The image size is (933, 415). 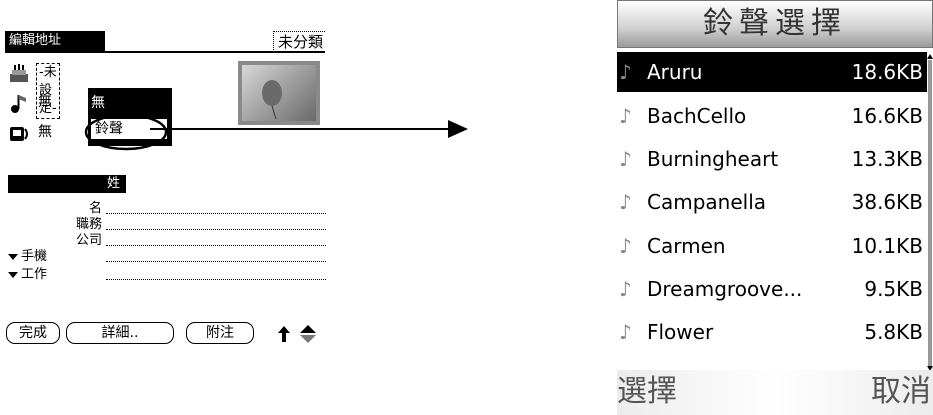 I want to click on field-mobile: 手機, so click(x=168, y=257).